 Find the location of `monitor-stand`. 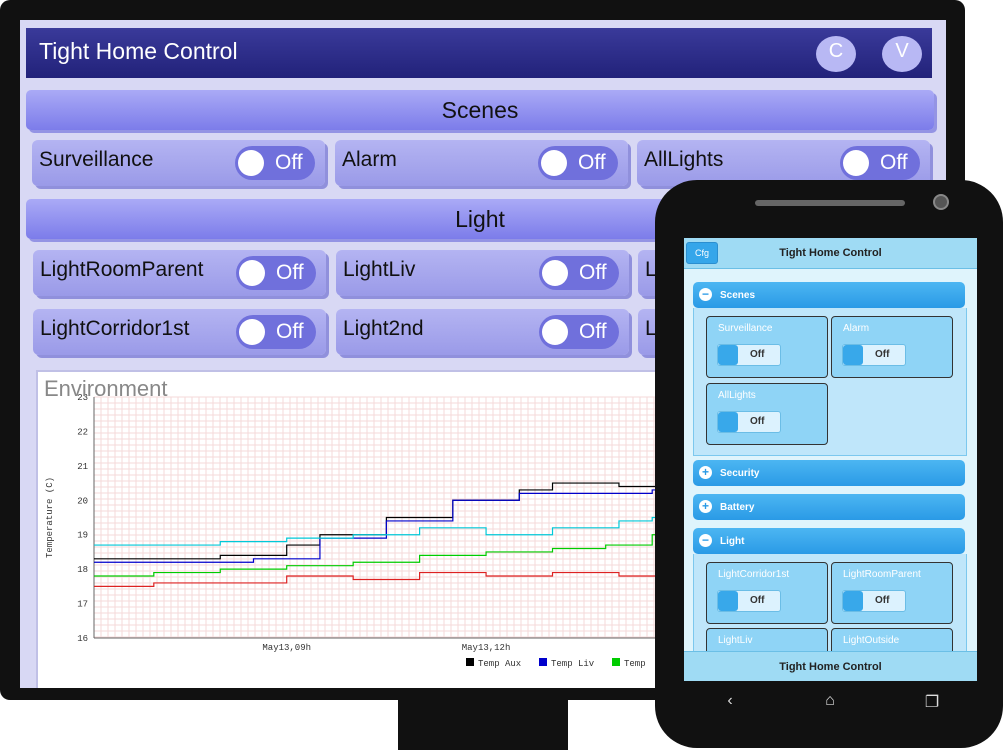

monitor-stand is located at coordinates (483, 724).